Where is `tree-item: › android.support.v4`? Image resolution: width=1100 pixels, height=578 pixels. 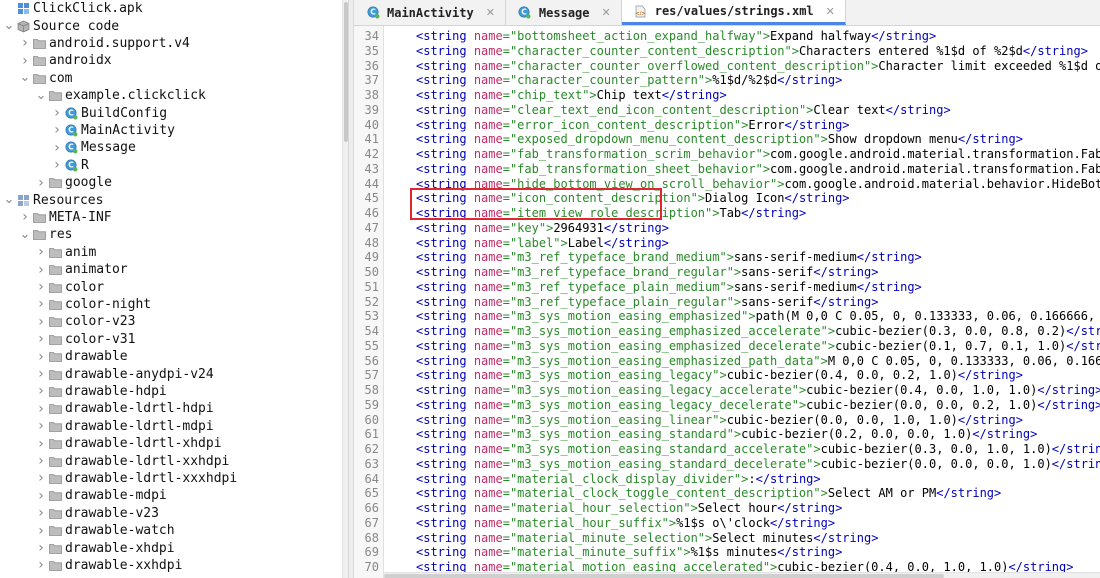 tree-item: › android.support.v4 is located at coordinates (95, 43).